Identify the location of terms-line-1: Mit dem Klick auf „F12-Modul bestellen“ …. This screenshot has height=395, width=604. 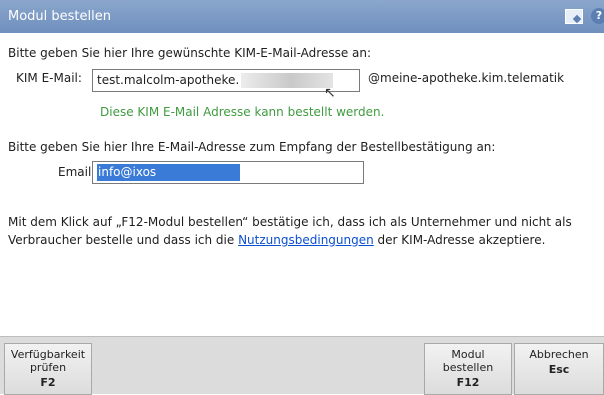
(290, 222).